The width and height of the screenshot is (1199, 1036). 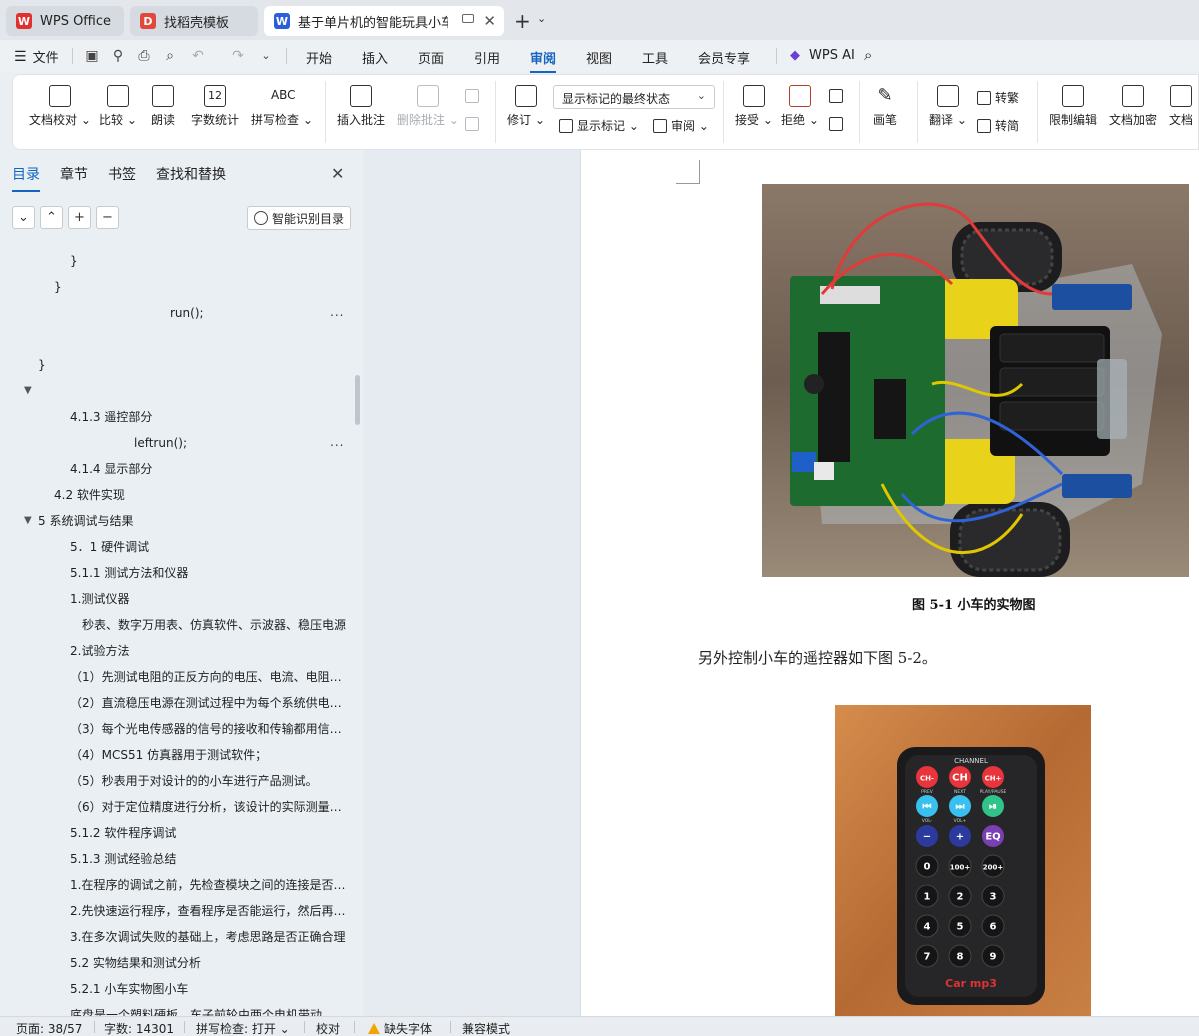 What do you see at coordinates (208, 911) in the screenshot?
I see `toc-item: 2.先快速运行程序，查看程序是否能运行，然后再单步` at bounding box center [208, 911].